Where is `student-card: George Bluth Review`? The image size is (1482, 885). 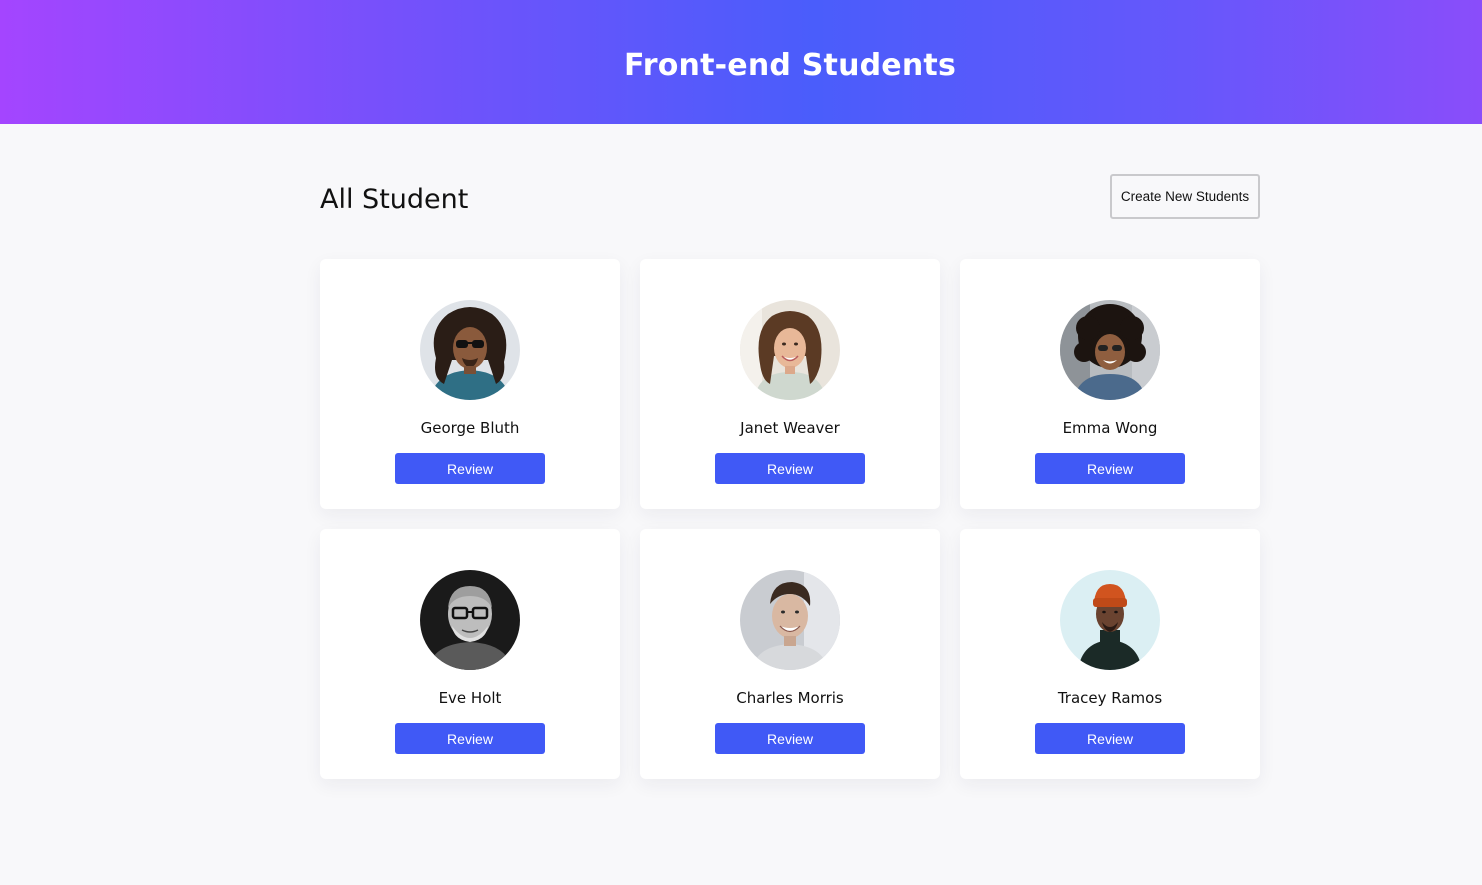 student-card: George Bluth Review is located at coordinates (470, 384).